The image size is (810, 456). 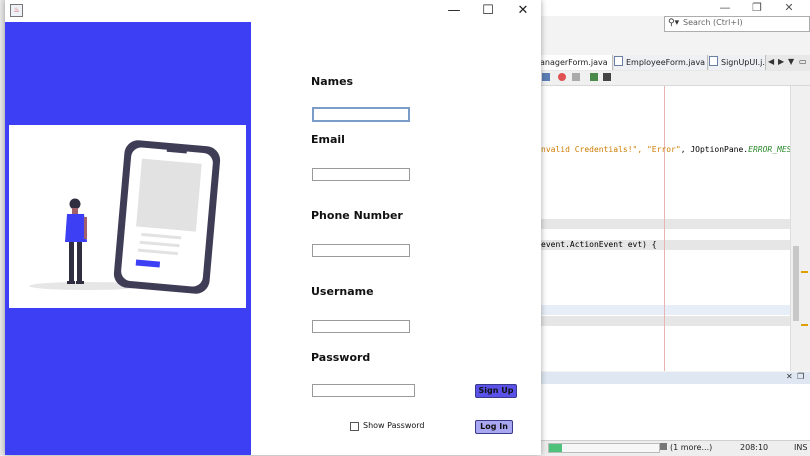 What do you see at coordinates (599, 244) in the screenshot?
I see `code-line-handler: event.ActionEvent evt) {` at bounding box center [599, 244].